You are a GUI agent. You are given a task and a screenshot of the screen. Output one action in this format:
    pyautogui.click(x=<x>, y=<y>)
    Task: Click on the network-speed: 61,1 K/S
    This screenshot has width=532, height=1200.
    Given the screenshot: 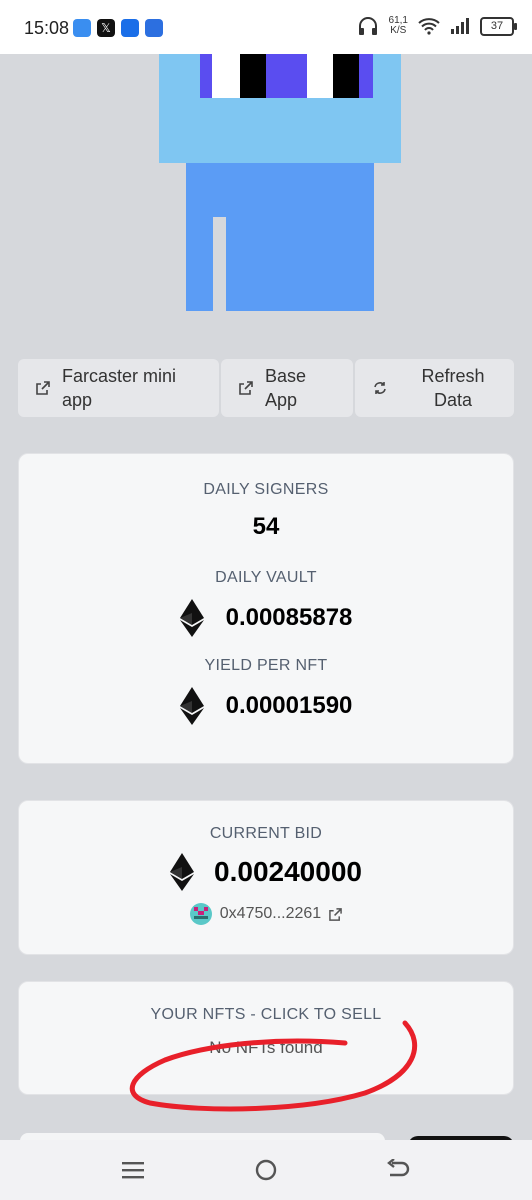 What is the action you would take?
    pyautogui.click(x=398, y=26)
    